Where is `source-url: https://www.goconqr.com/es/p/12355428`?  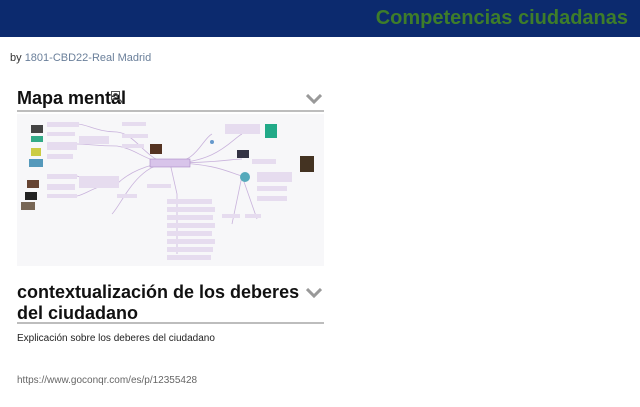 source-url: https://www.goconqr.com/es/p/12355428 is located at coordinates (107, 380).